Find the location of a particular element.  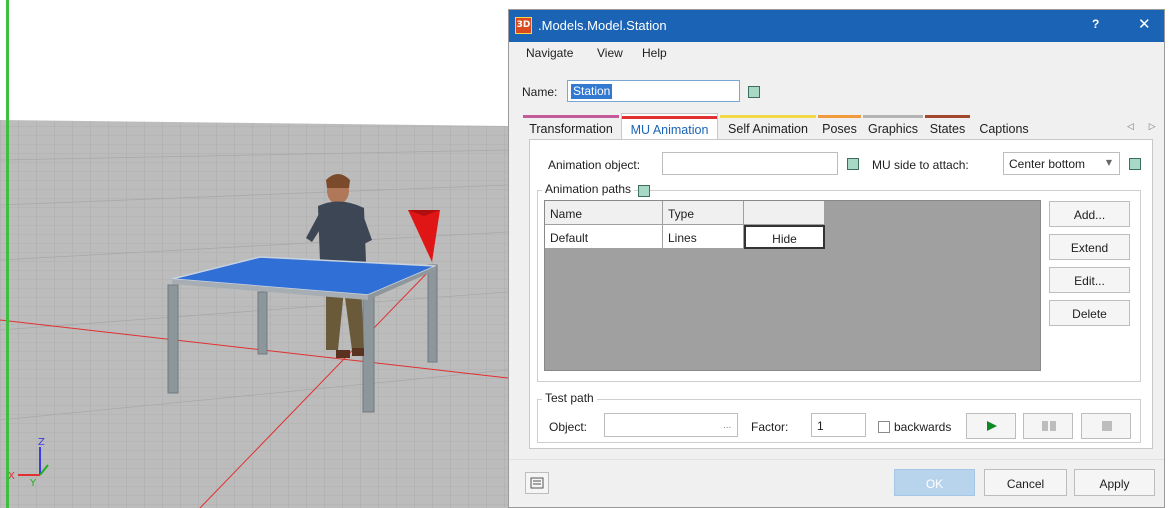

column-header-action is located at coordinates (784, 213).